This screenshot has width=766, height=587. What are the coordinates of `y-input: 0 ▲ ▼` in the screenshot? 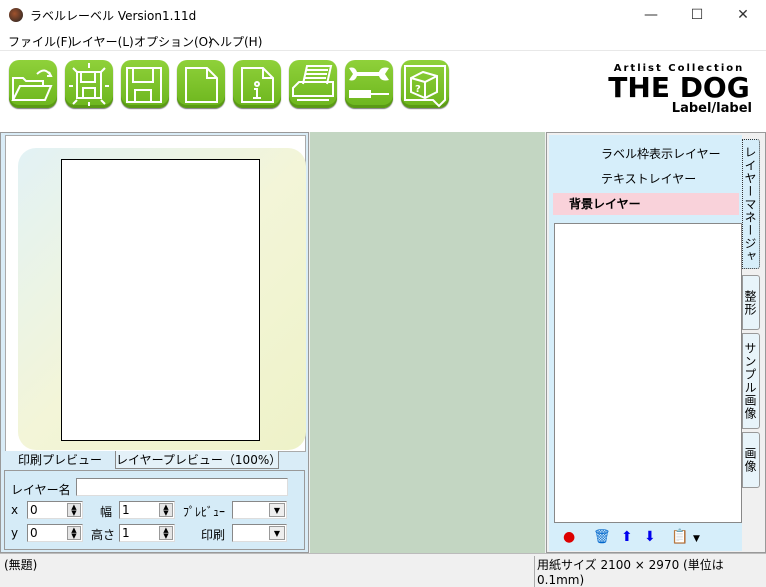 It's located at (55, 533).